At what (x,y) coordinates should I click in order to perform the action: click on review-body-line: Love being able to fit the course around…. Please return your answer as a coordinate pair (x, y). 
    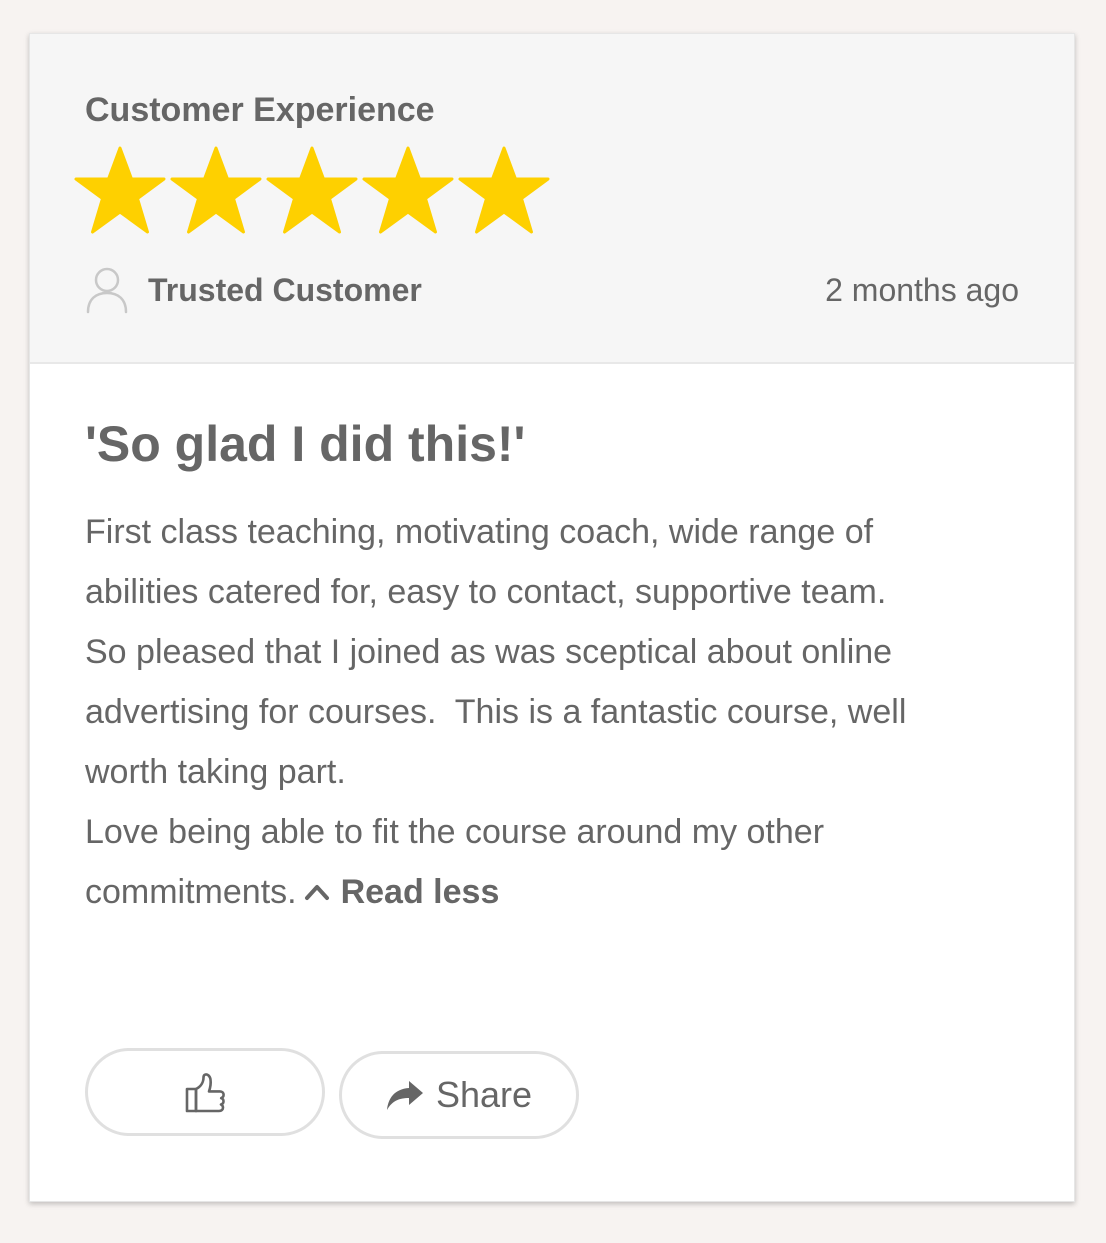
    Looking at the image, I should click on (455, 832).